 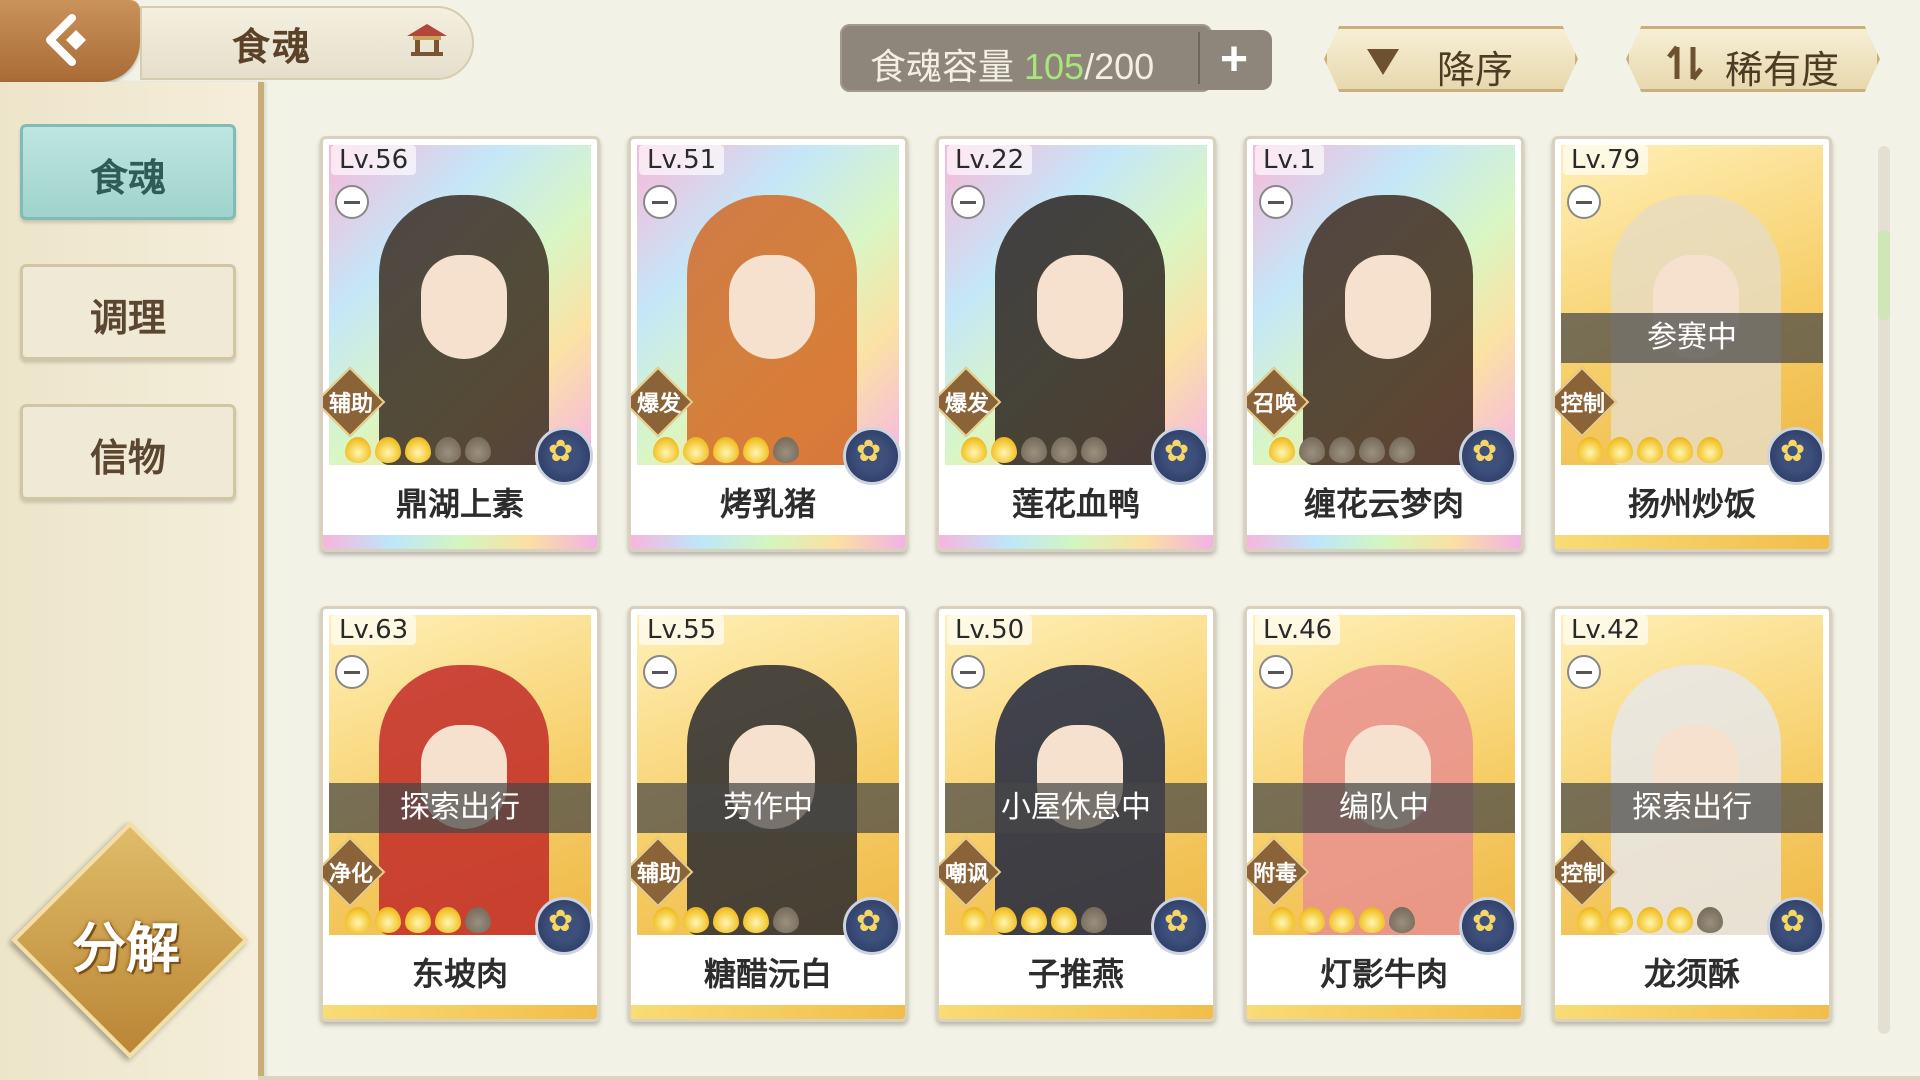 What do you see at coordinates (127, 179) in the screenshot?
I see `sidebar-item-label: 食魂` at bounding box center [127, 179].